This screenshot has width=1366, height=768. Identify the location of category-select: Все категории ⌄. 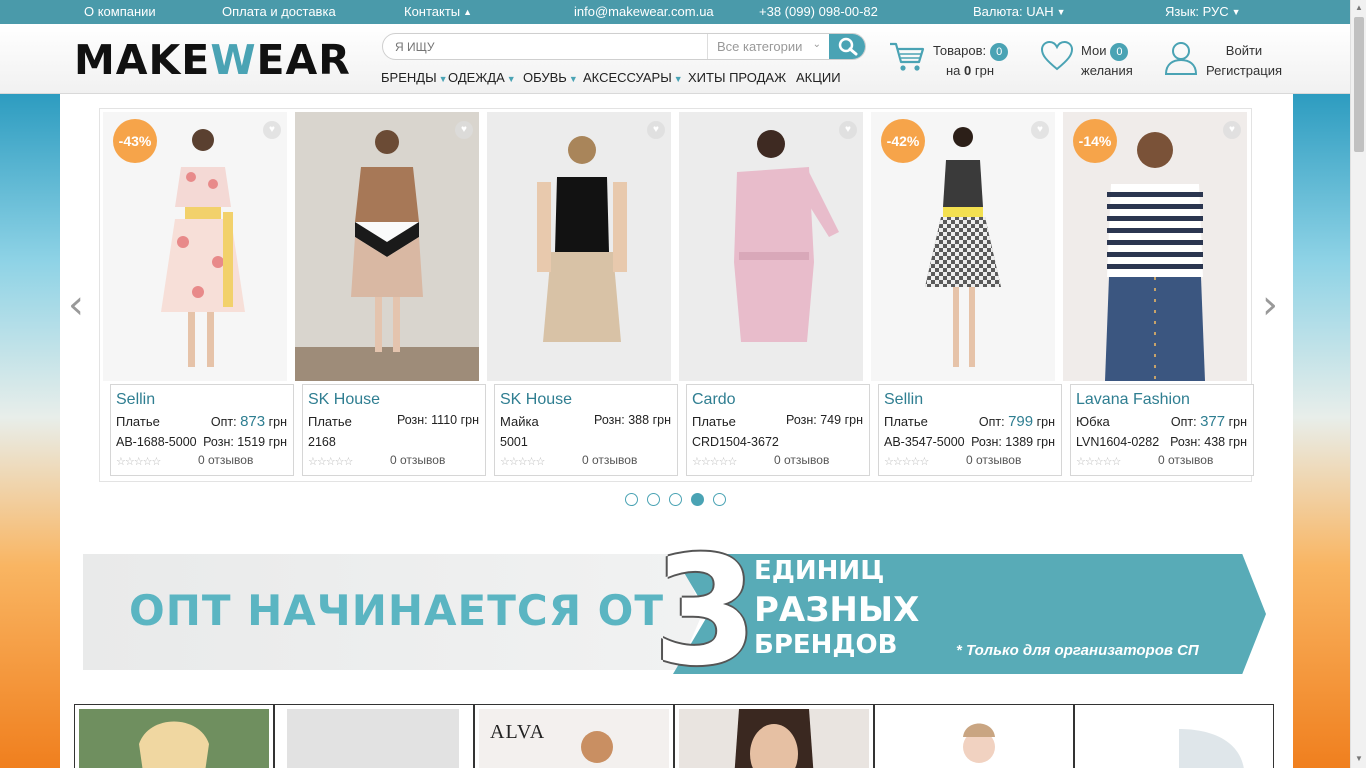
(768, 46).